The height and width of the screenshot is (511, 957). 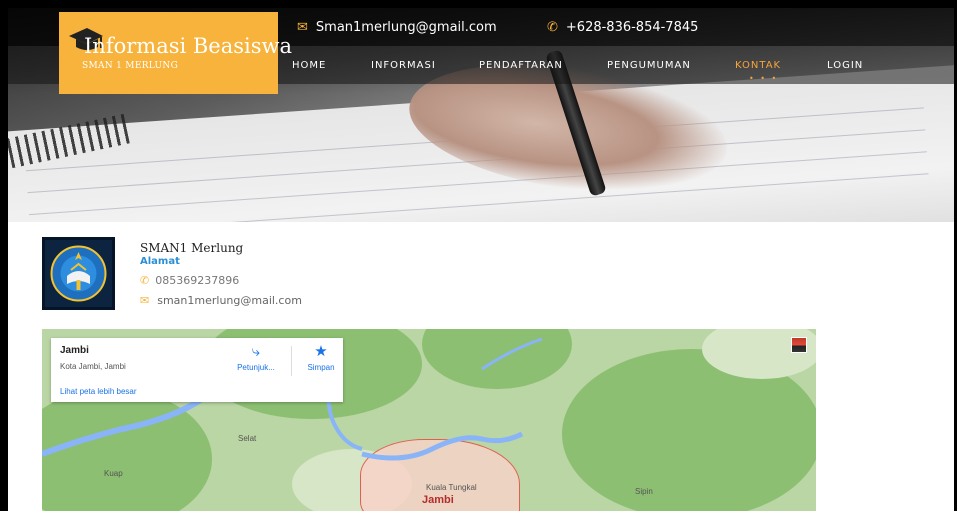 I want to click on map-label-city: Jambi, so click(x=438, y=500).